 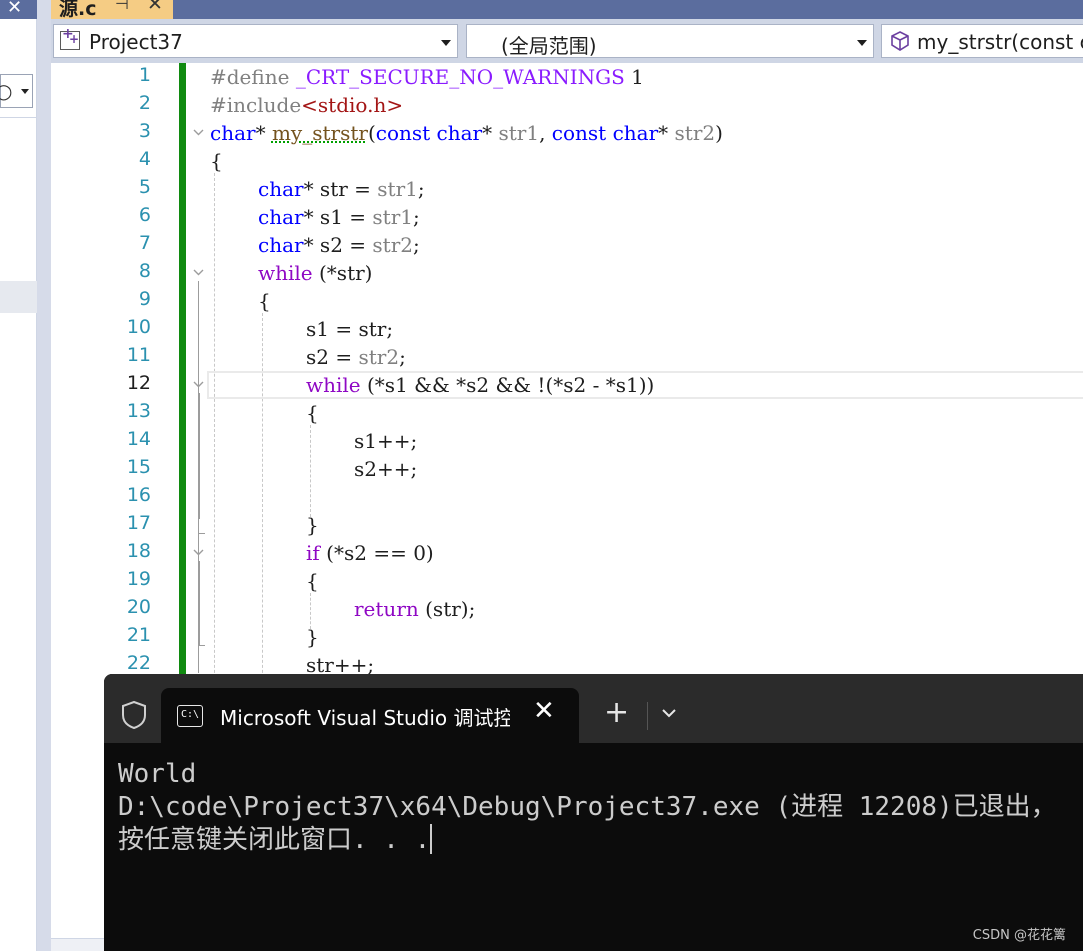 I want to click on line-number: 3, so click(x=144, y=131).